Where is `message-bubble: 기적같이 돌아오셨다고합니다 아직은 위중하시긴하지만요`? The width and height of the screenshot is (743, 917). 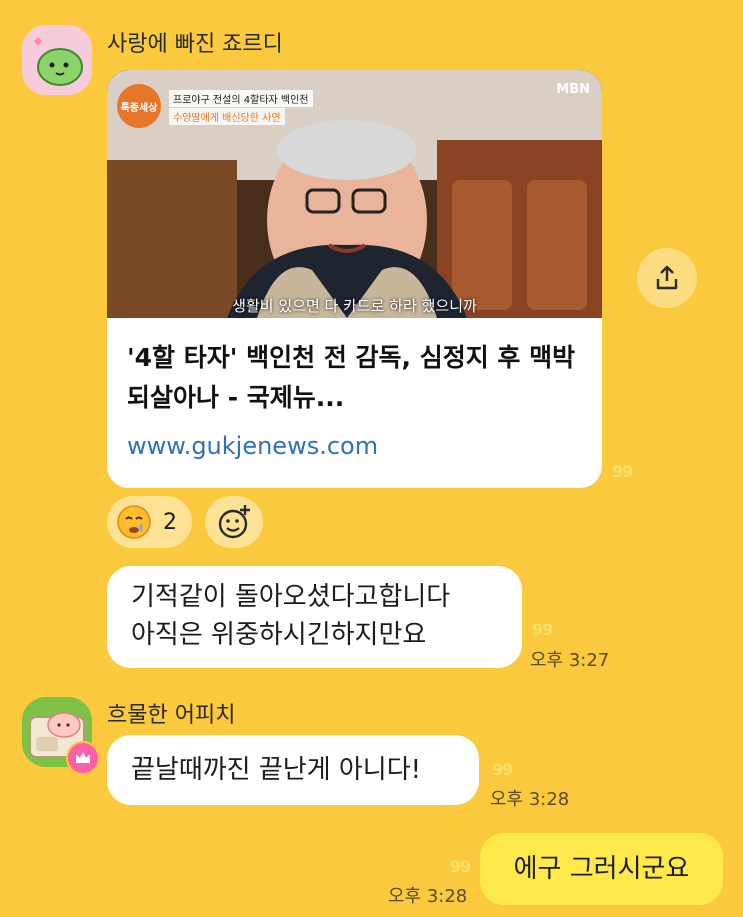
message-bubble: 기적같이 돌아오셨다고합니다 아직은 위중하시긴하지만요 is located at coordinates (314, 617).